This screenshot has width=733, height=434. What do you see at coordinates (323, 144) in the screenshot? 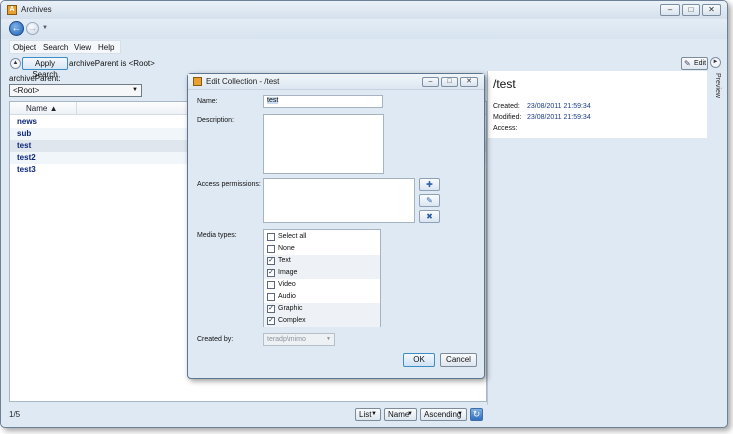
I see `description-textarea` at bounding box center [323, 144].